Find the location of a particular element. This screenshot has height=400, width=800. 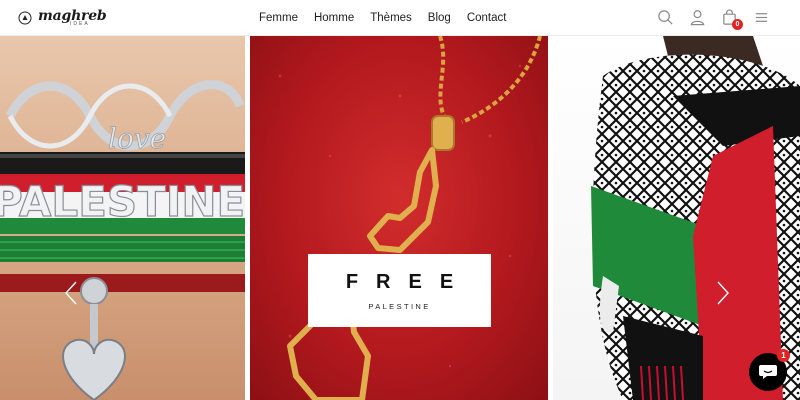

nav-item-themes: Thèmes is located at coordinates (391, 18).